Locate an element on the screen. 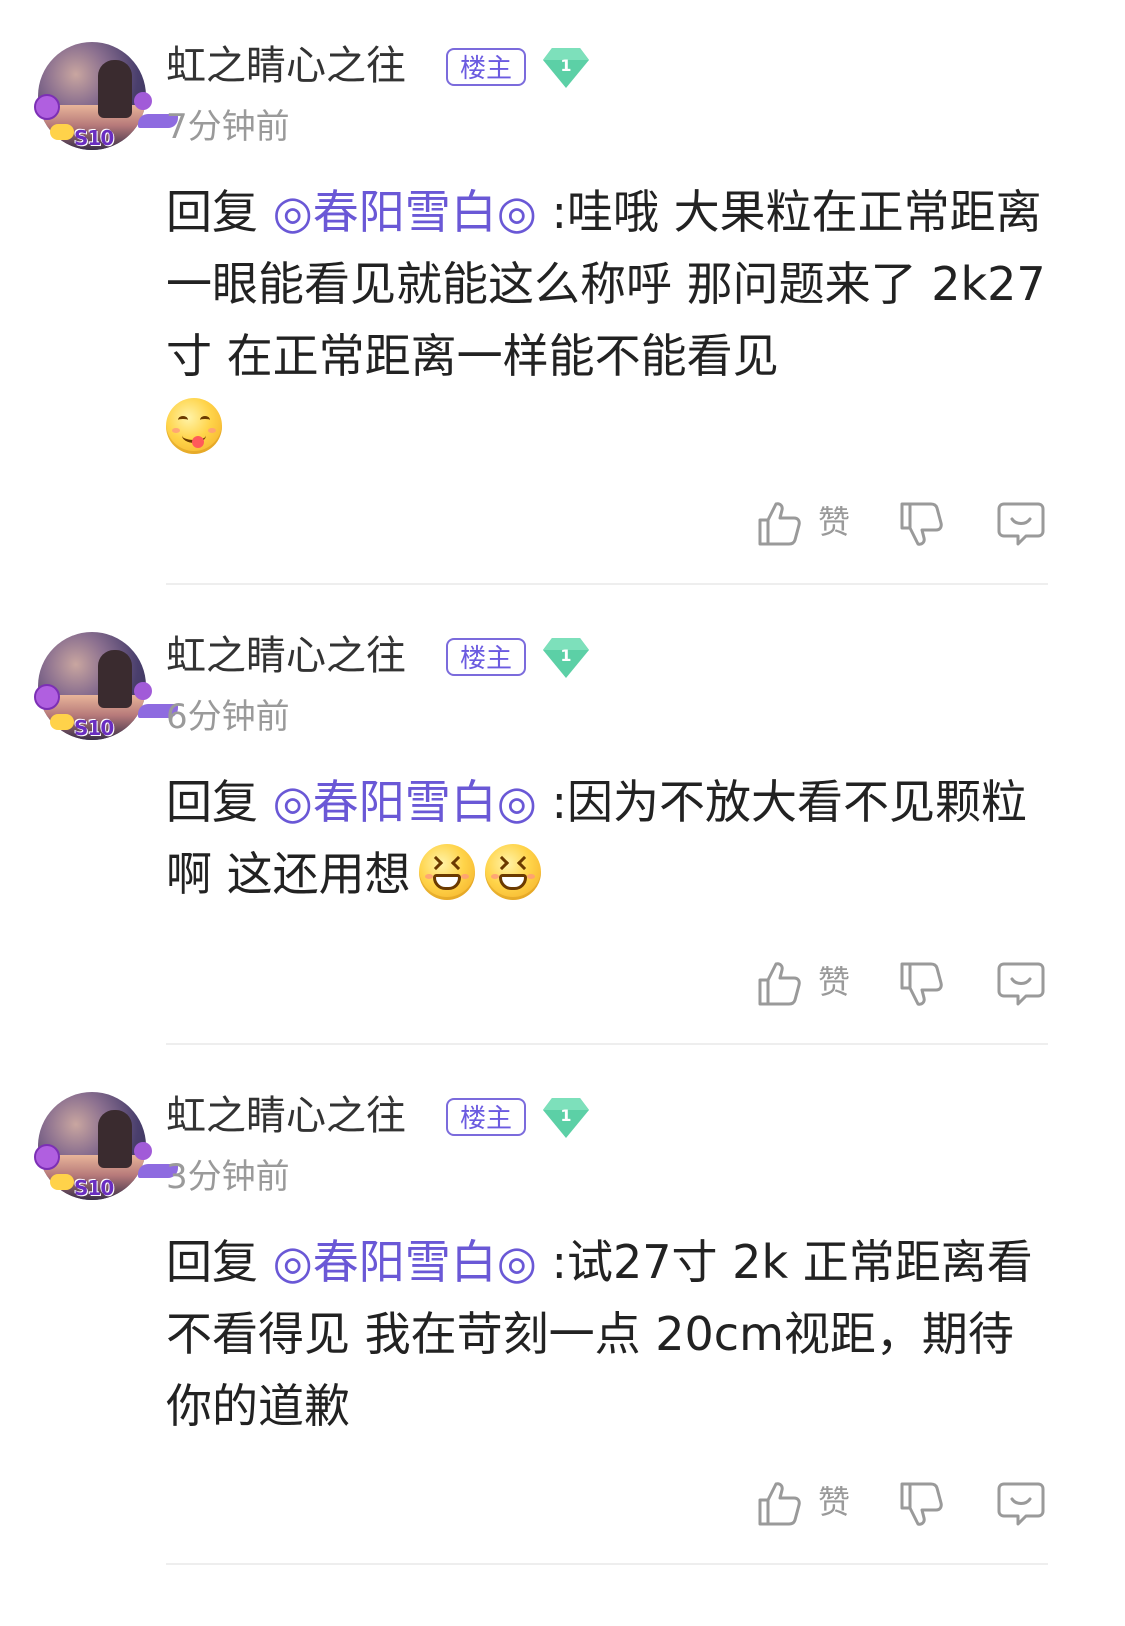  timestamp: 3分钟前 is located at coordinates (228, 1177).